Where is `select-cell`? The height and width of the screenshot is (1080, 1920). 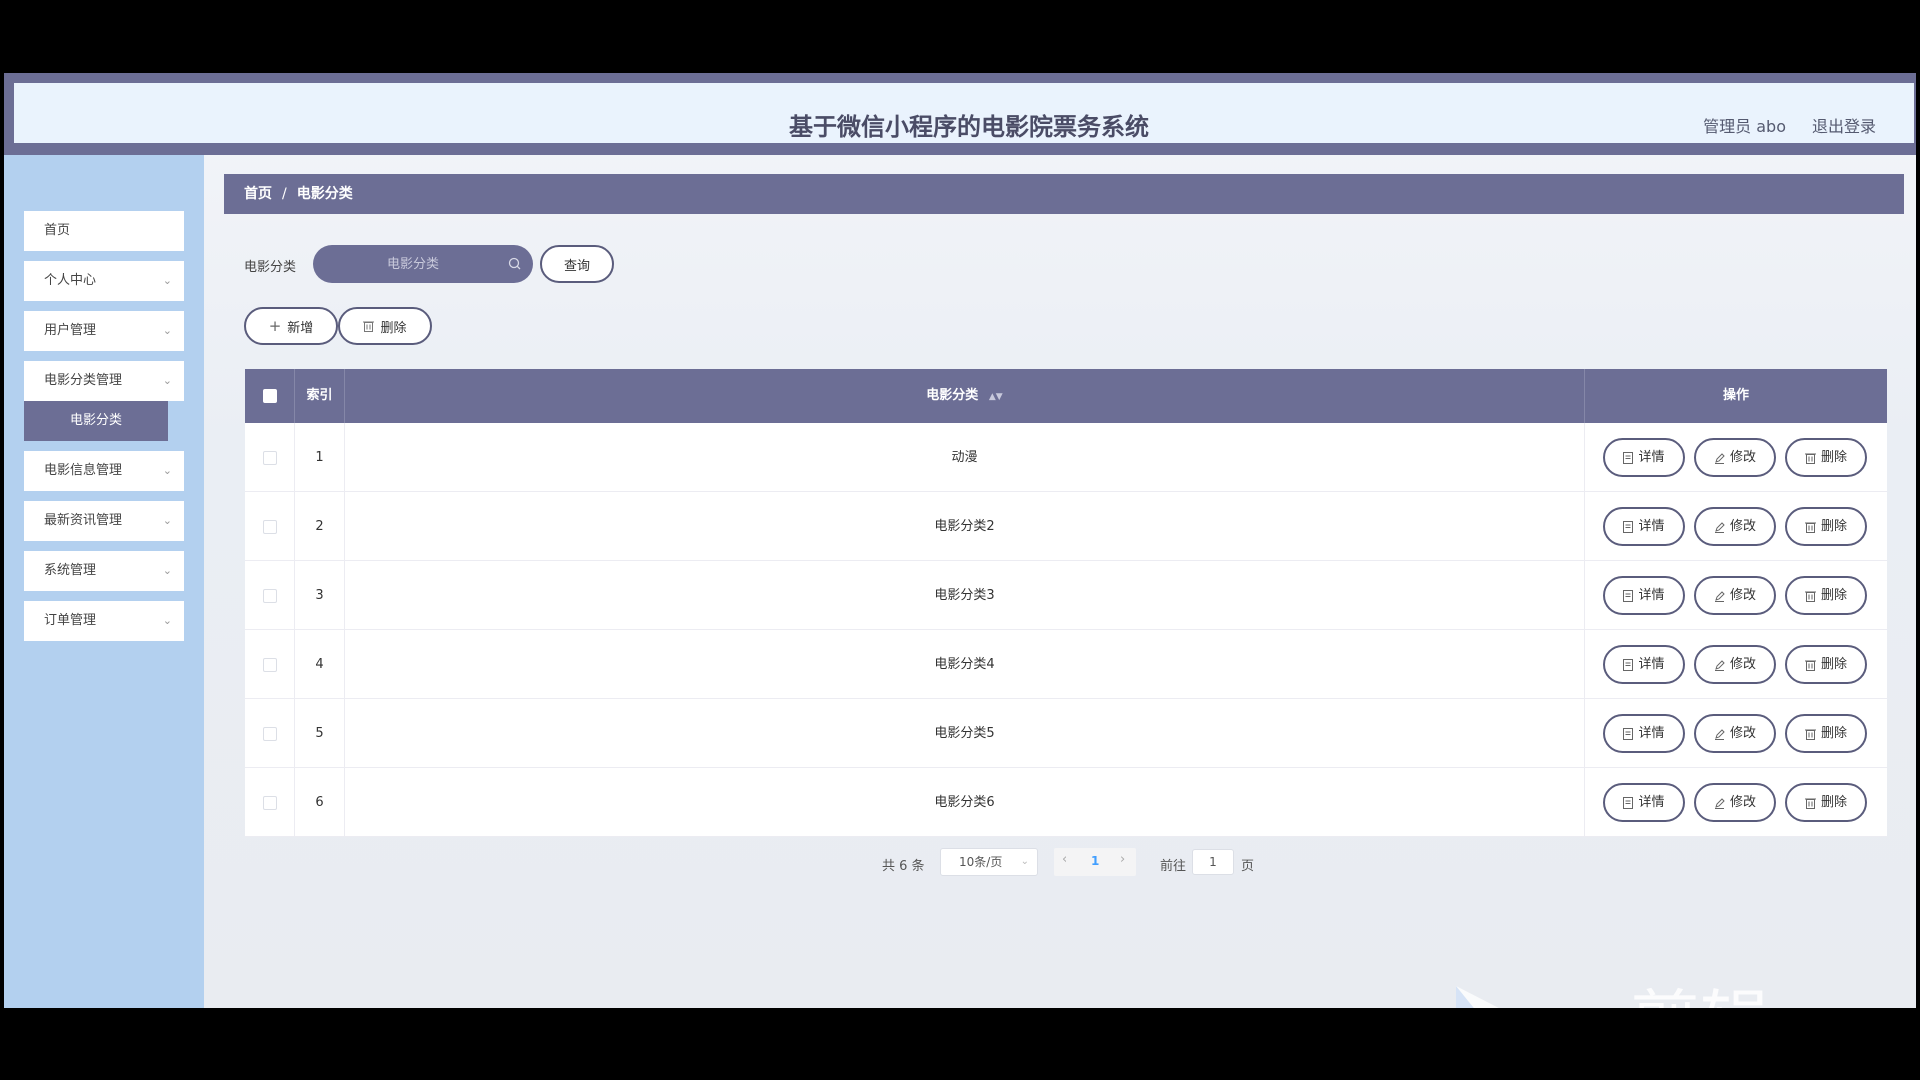
select-cell is located at coordinates (270, 664).